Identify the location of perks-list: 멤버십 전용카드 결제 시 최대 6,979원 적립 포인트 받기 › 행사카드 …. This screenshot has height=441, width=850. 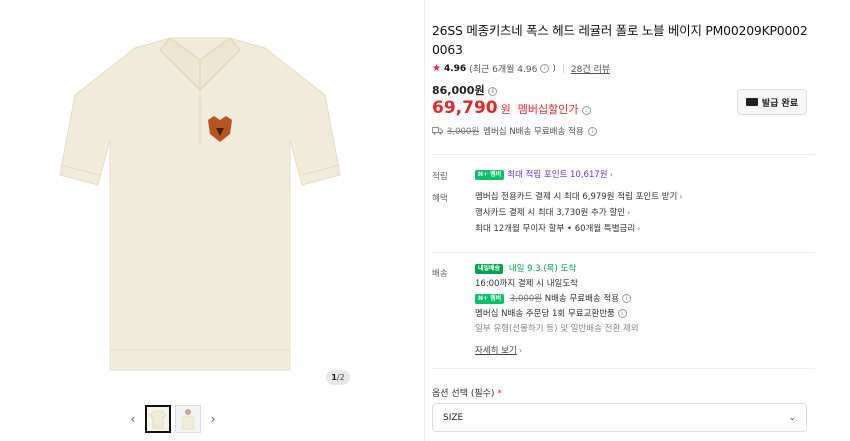
(579, 213).